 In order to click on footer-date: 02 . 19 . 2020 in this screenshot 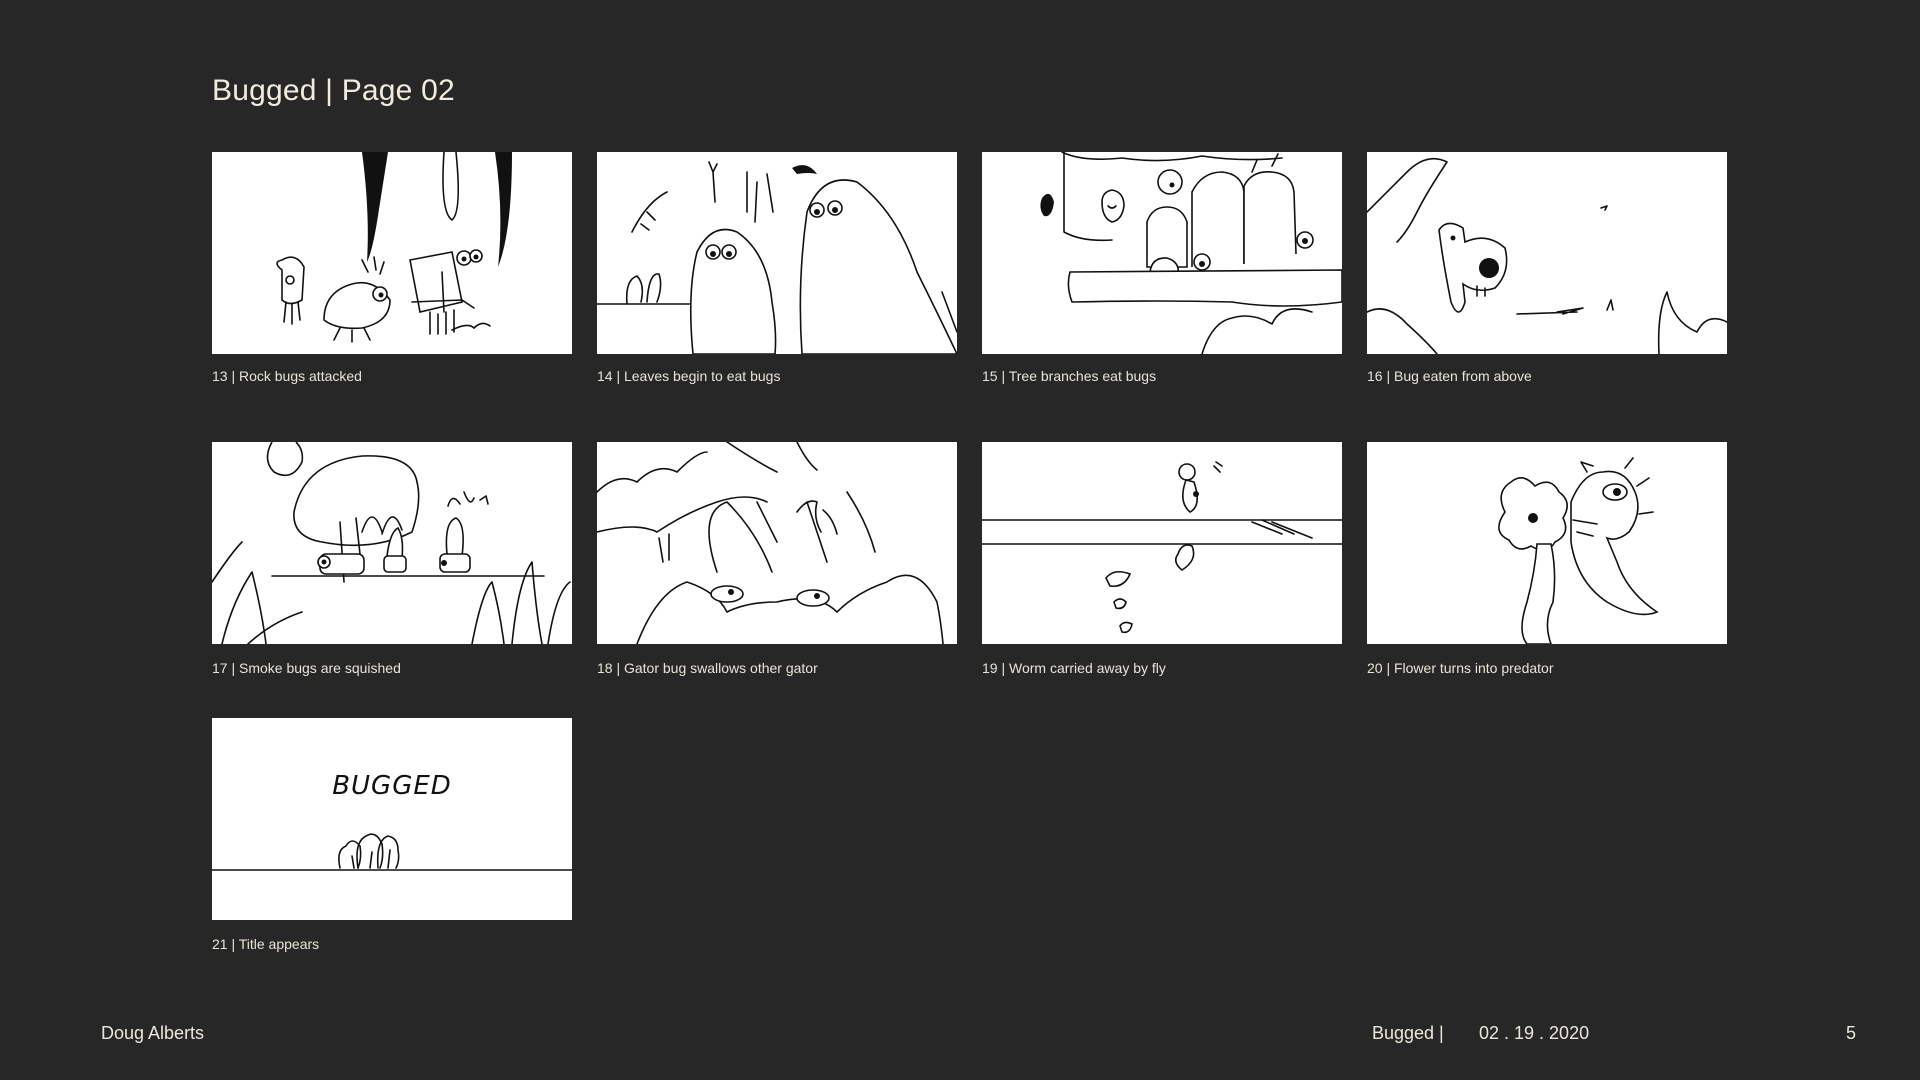, I will do `click(1534, 1033)`.